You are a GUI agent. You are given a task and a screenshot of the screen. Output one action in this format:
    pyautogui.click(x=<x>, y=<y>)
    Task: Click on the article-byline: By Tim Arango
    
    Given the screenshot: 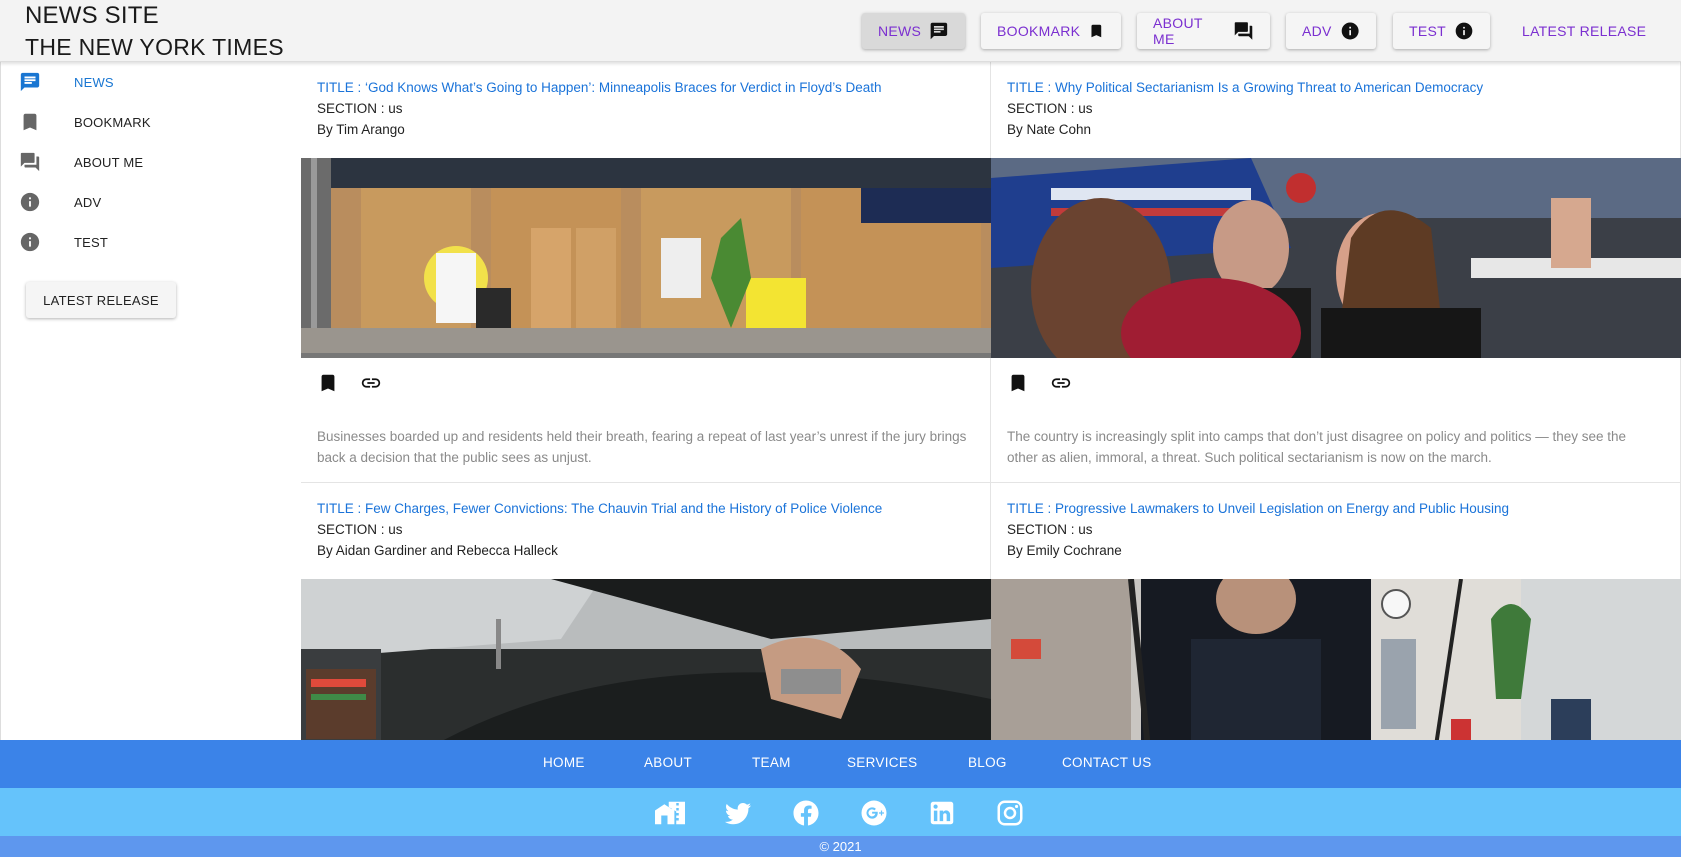 What is the action you would take?
    pyautogui.click(x=361, y=129)
    